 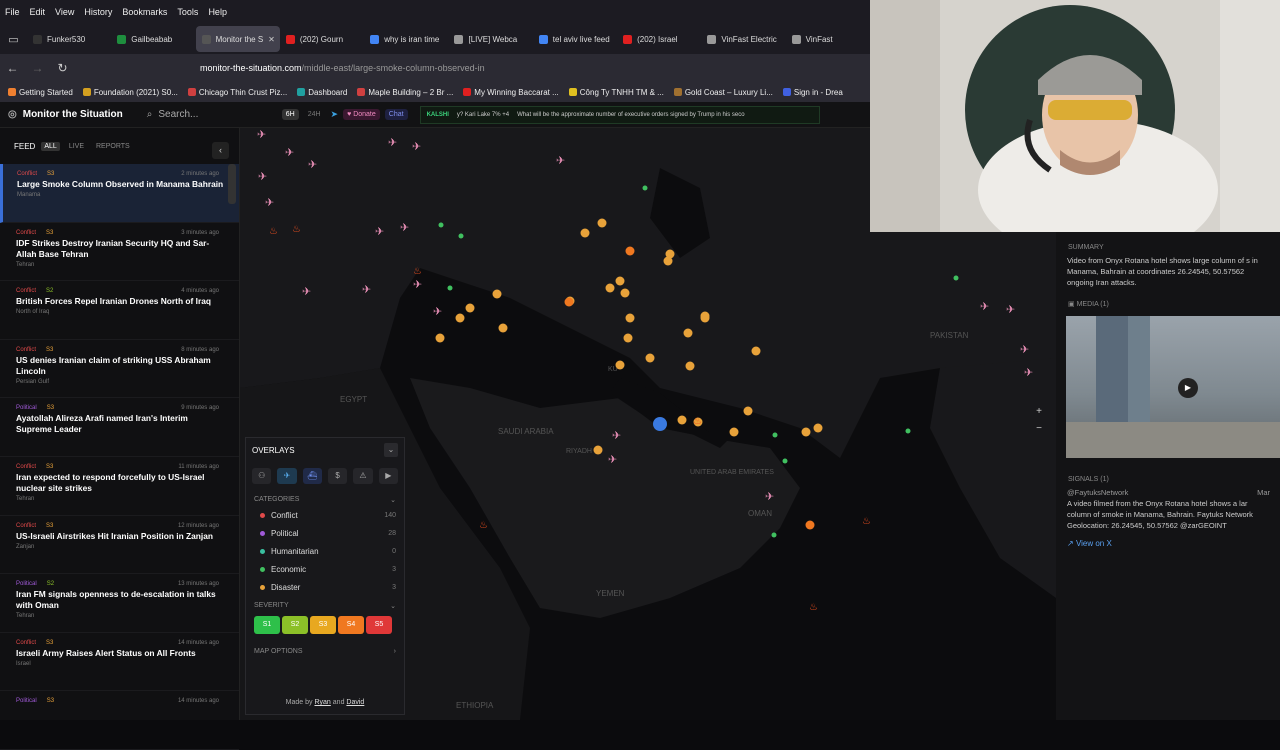 What do you see at coordinates (812, 92) in the screenshot?
I see `bookmark-item: Sign in - Drea` at bounding box center [812, 92].